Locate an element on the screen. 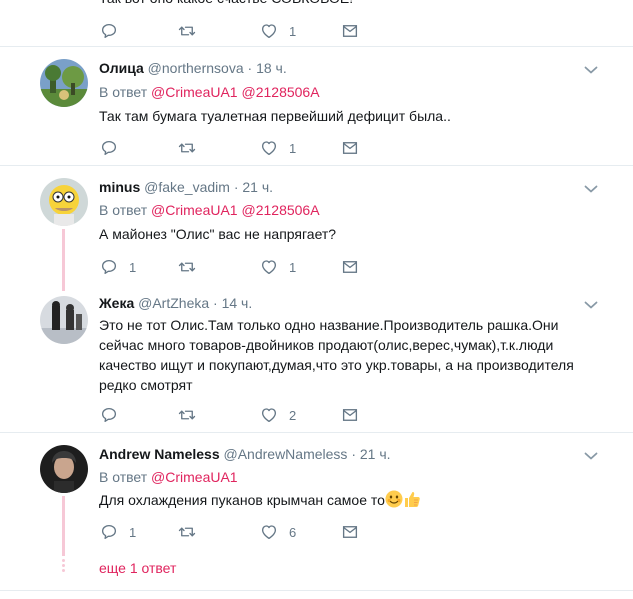 The width and height of the screenshot is (633, 599). tweet-time: 18 ч. is located at coordinates (271, 68).